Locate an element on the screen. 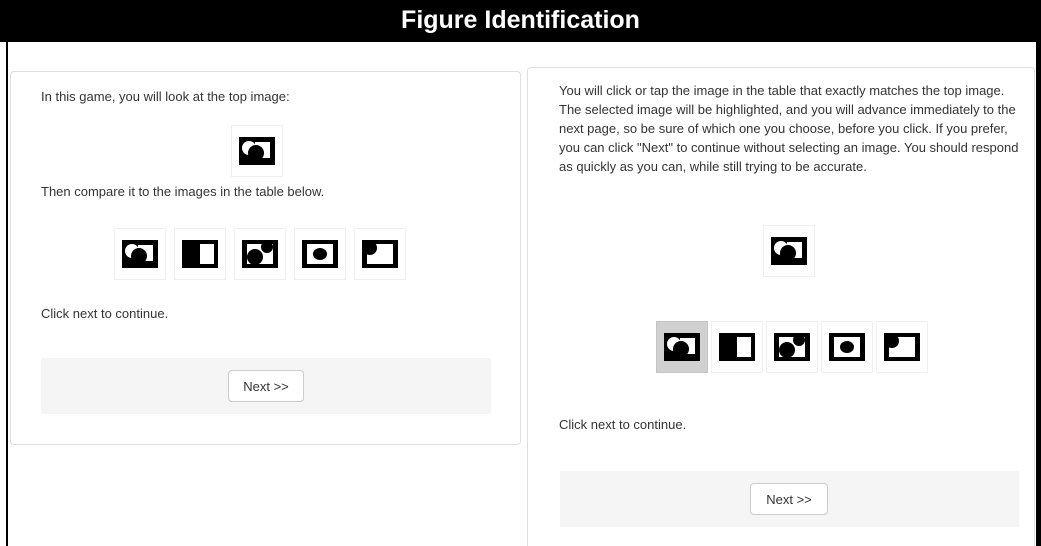 Image resolution: width=1041 pixels, height=546 pixels. figure-choice-1-highlighted is located at coordinates (682, 347).